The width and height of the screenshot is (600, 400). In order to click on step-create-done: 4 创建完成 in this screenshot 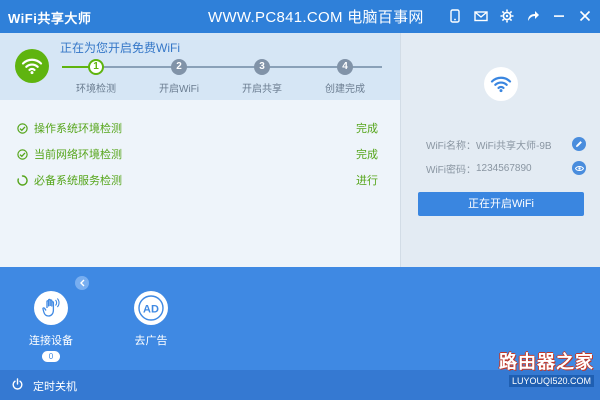, I will do `click(345, 77)`.